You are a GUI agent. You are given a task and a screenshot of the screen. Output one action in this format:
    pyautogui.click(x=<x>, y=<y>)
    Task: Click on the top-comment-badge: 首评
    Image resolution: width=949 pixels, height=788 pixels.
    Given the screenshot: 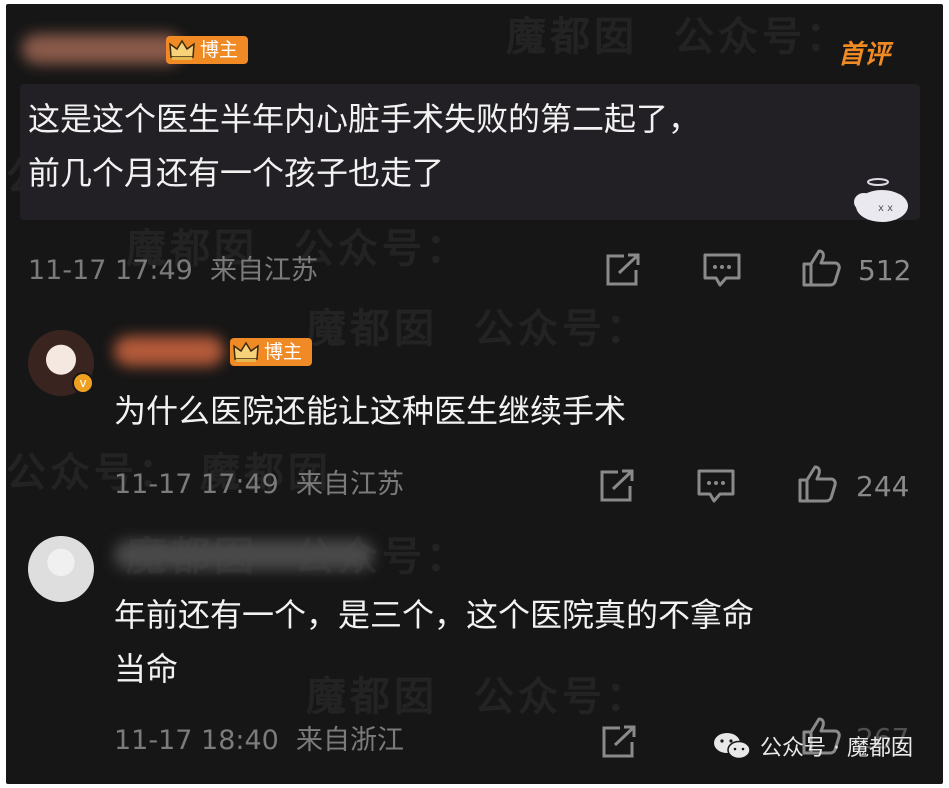 What is the action you would take?
    pyautogui.click(x=864, y=55)
    